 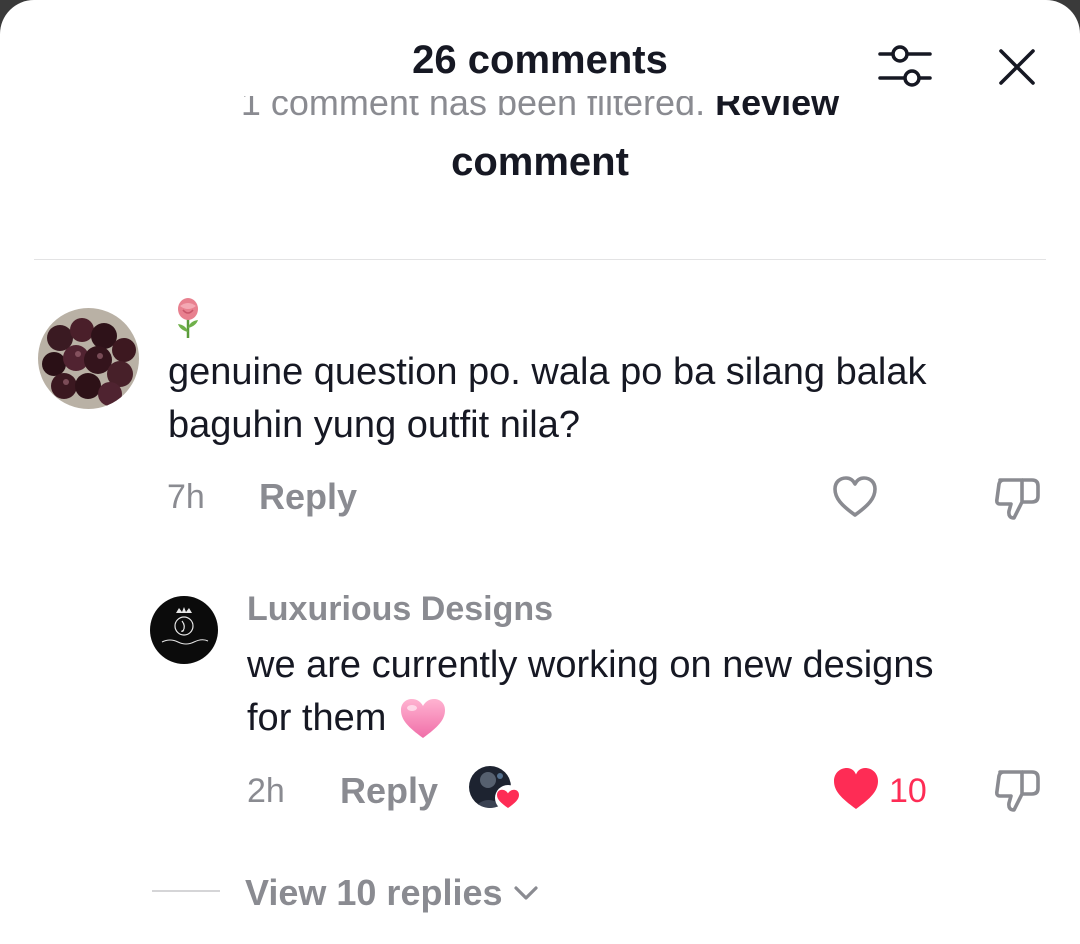 I want to click on cherries-avatar-image, so click(x=88, y=358).